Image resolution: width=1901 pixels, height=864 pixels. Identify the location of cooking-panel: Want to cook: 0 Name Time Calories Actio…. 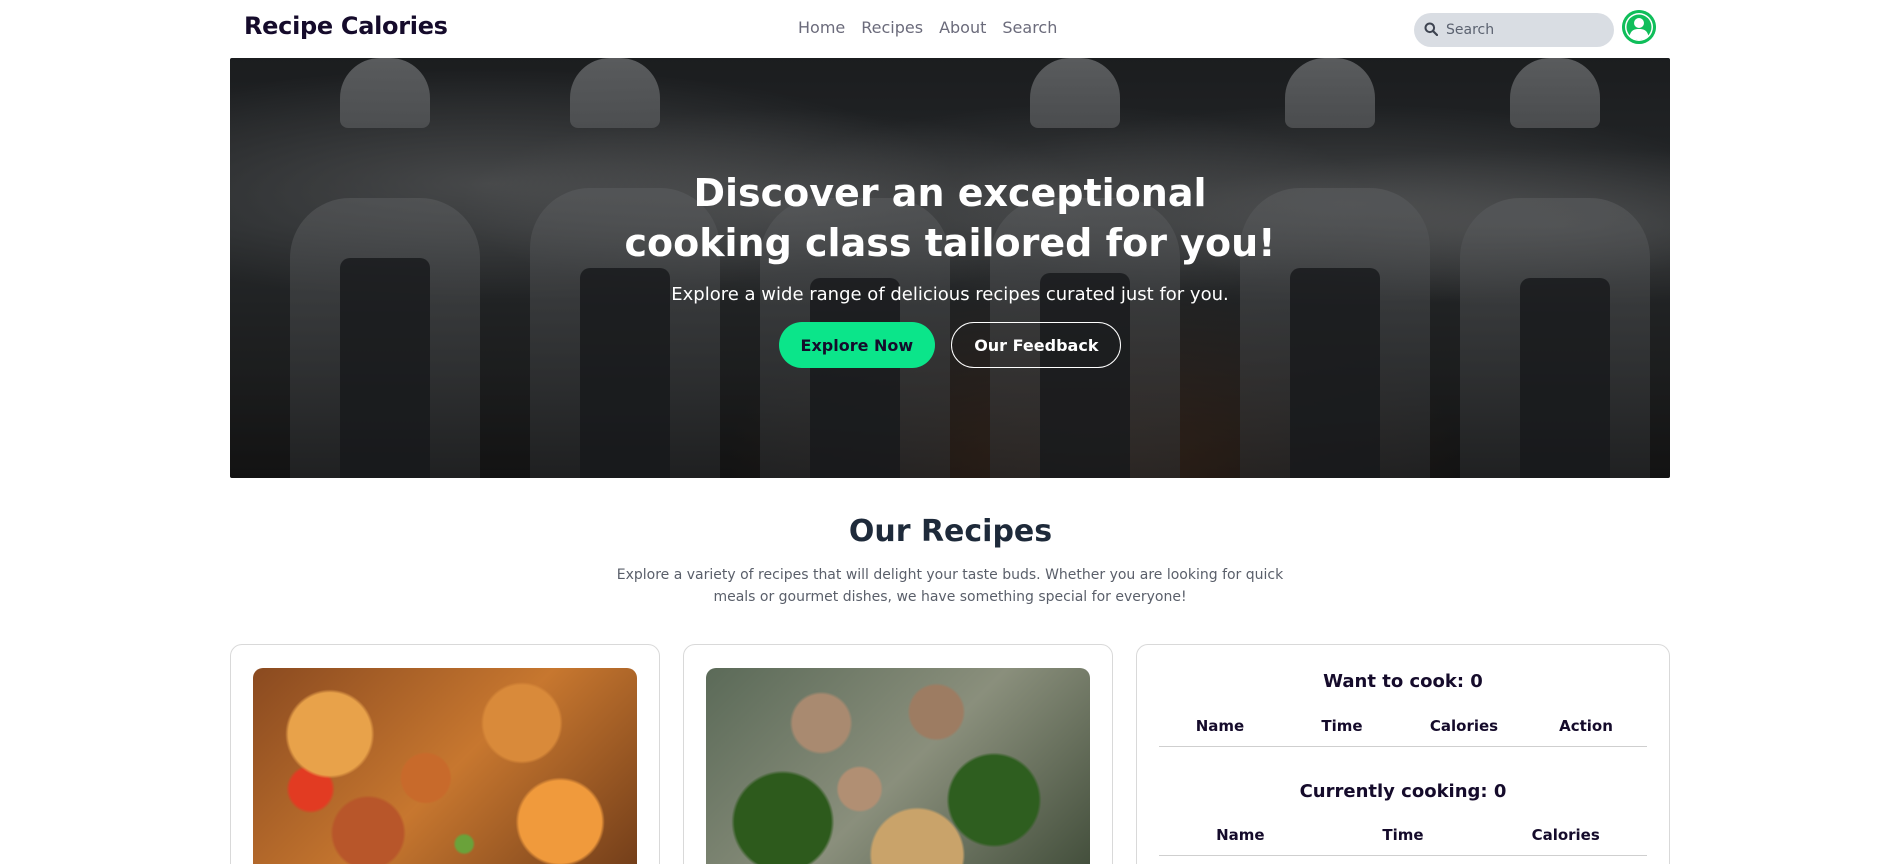
(1403, 754).